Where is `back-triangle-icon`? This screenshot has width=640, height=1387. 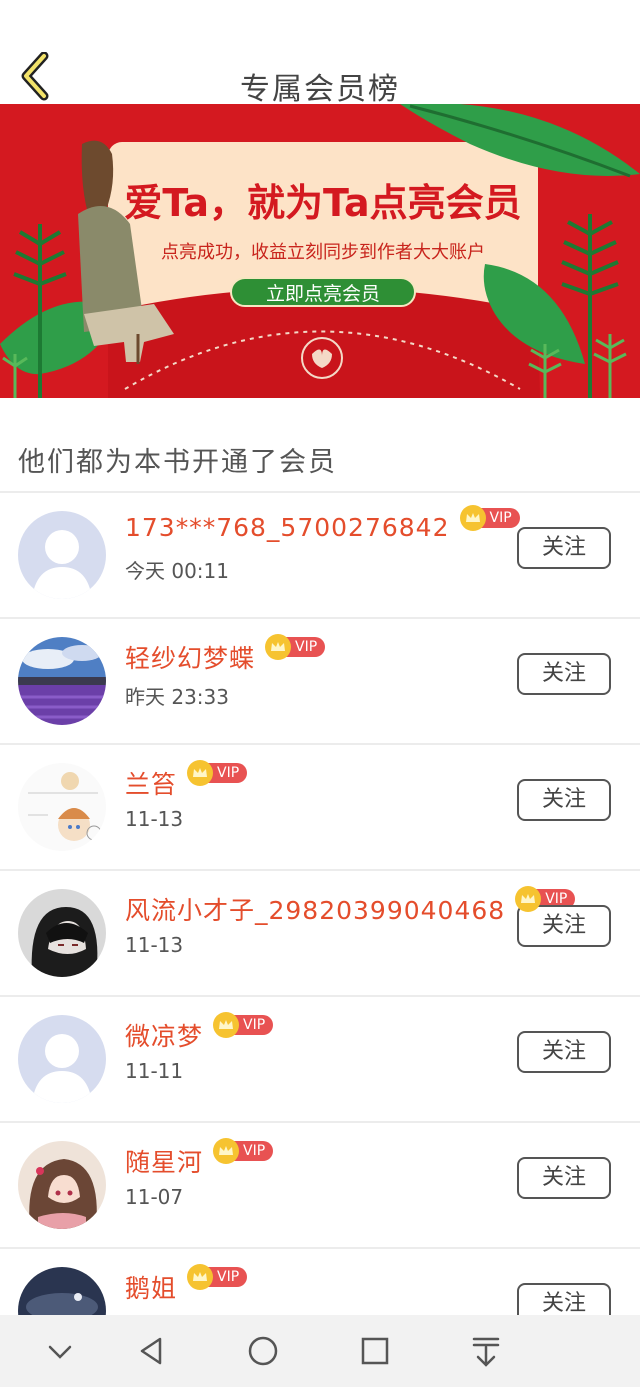 back-triangle-icon is located at coordinates (151, 1351).